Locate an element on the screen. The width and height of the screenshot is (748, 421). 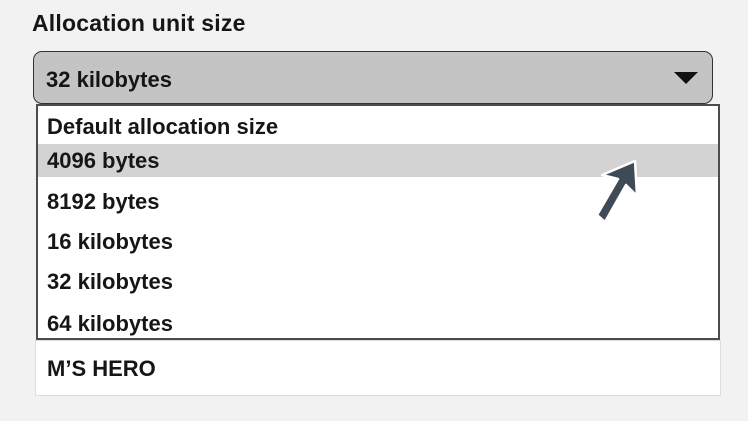
volume-label-field: M’S HERO is located at coordinates (378, 368).